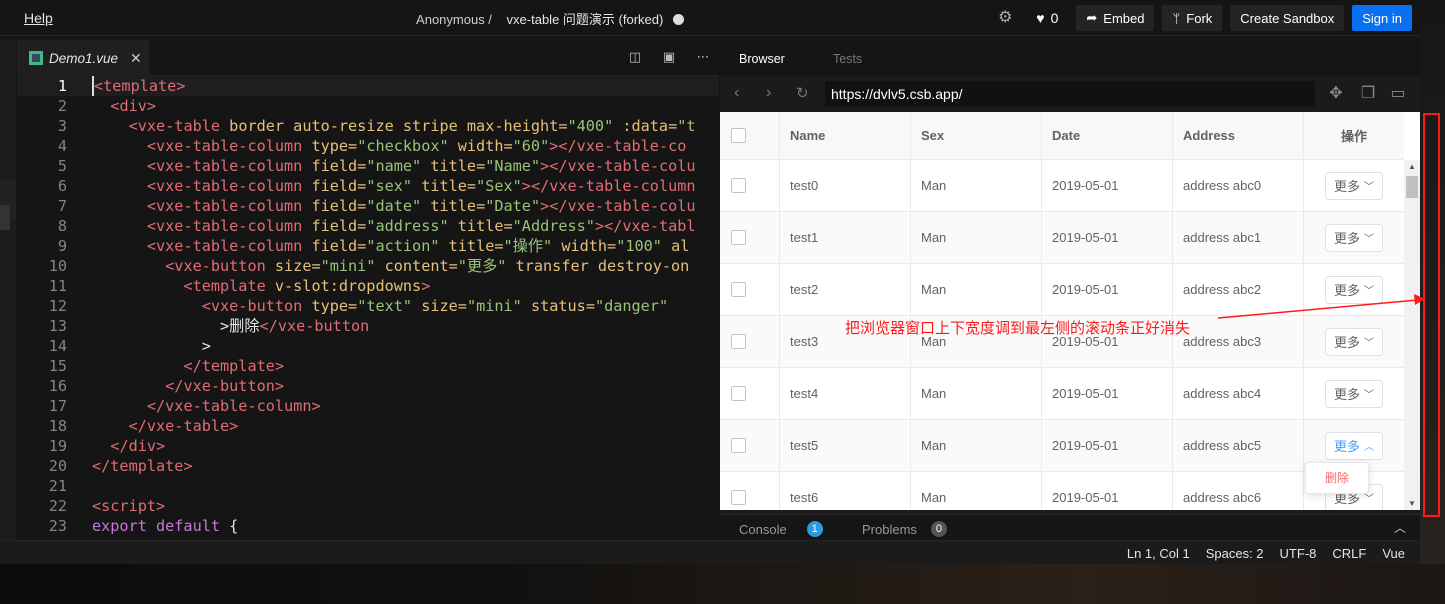 This screenshot has height=604, width=1445. What do you see at coordinates (368, 486) in the screenshot?
I see `code-line: 21` at bounding box center [368, 486].